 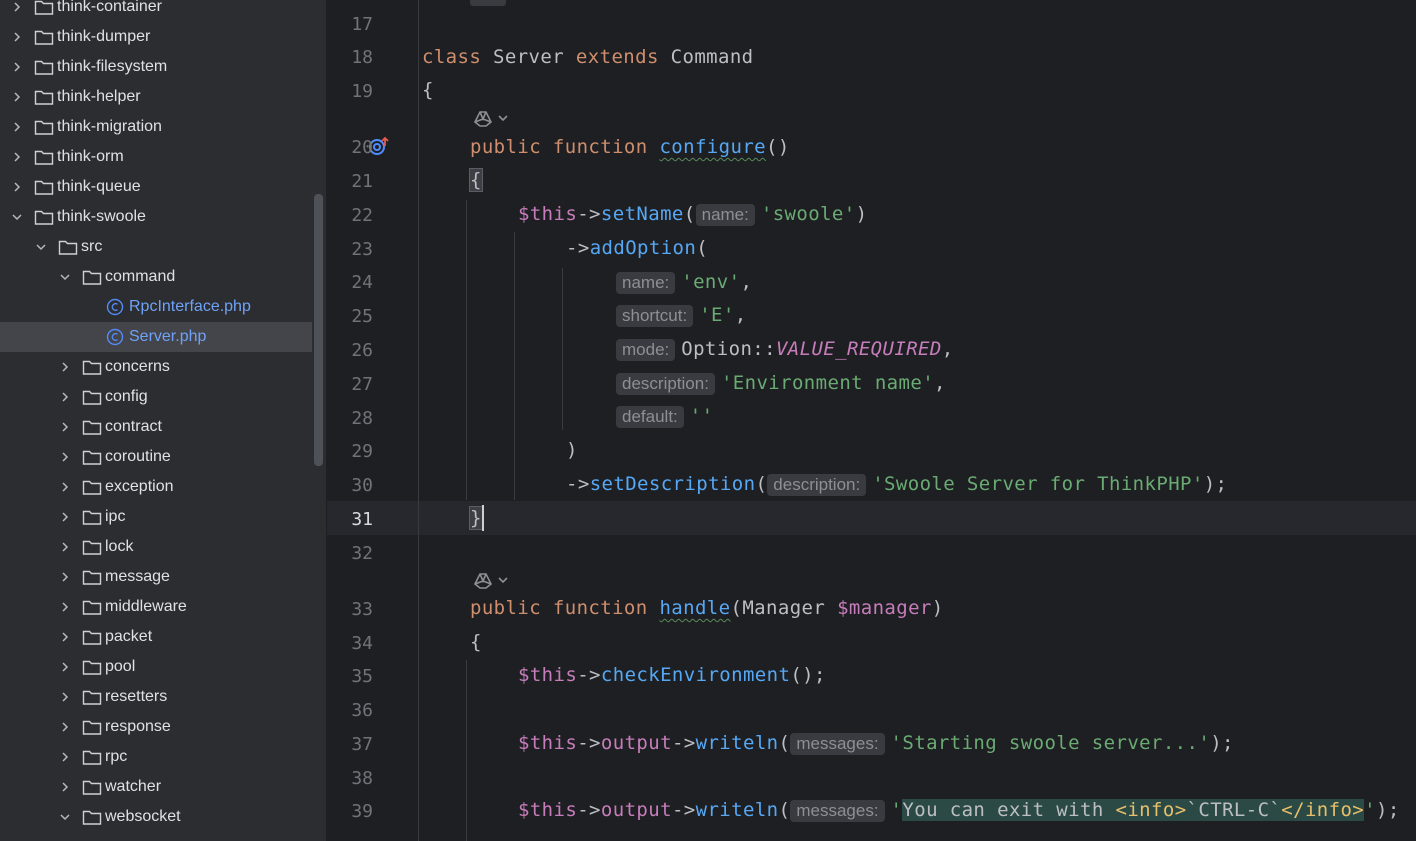 I want to click on tree-item-label: think-migration, so click(x=109, y=126).